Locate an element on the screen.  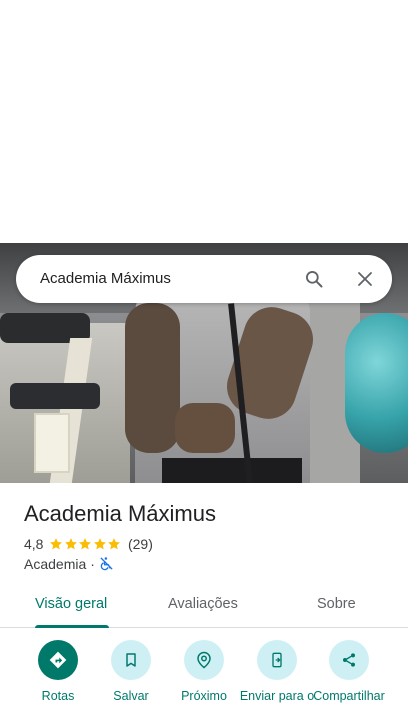
directions-icon is located at coordinates (58, 660).